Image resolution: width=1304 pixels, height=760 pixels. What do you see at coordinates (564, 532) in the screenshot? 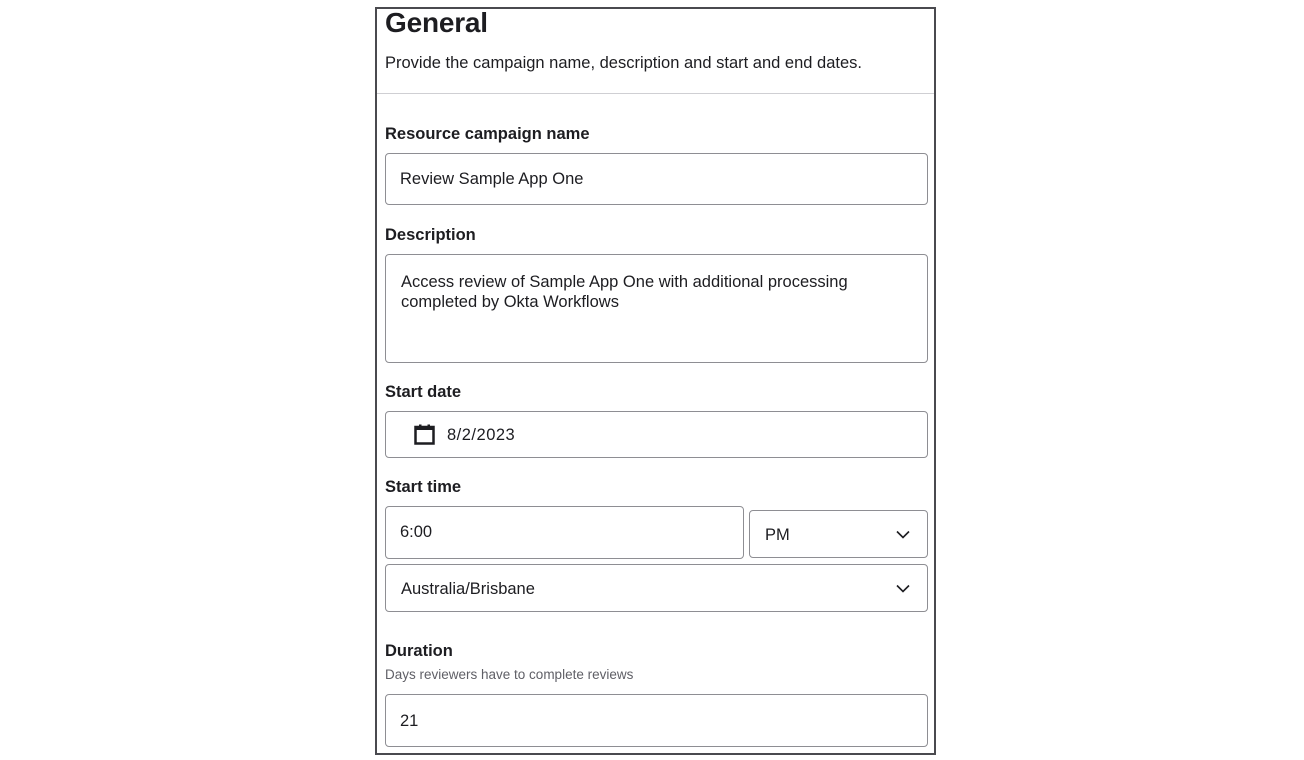
I see `start-time-input: 6:00` at bounding box center [564, 532].